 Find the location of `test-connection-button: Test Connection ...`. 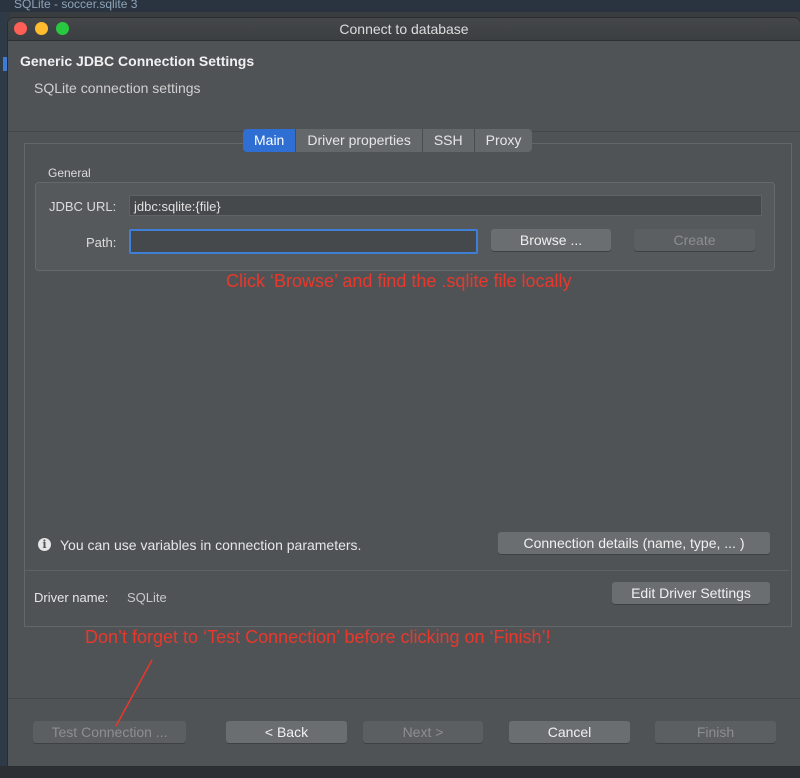

test-connection-button: Test Connection ... is located at coordinates (109, 732).